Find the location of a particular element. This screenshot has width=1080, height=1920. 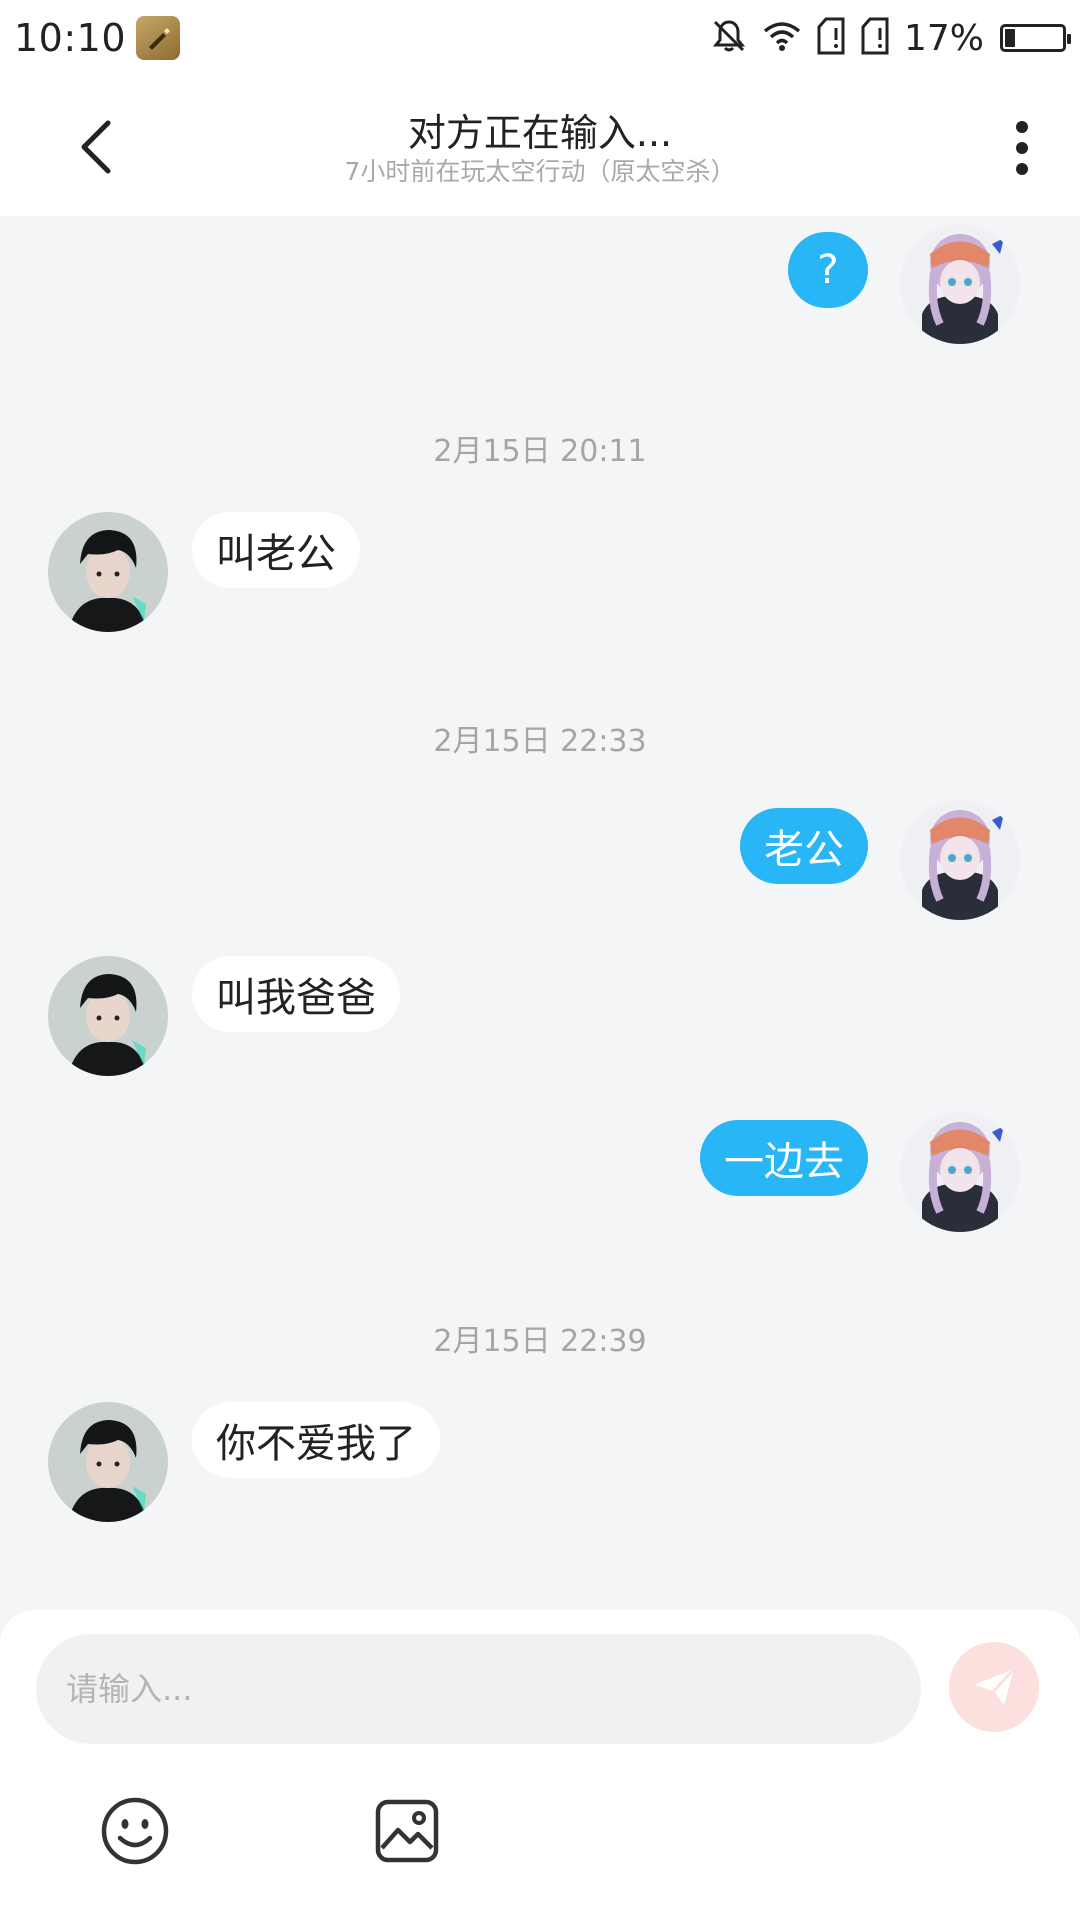

send-button is located at coordinates (994, 1687).